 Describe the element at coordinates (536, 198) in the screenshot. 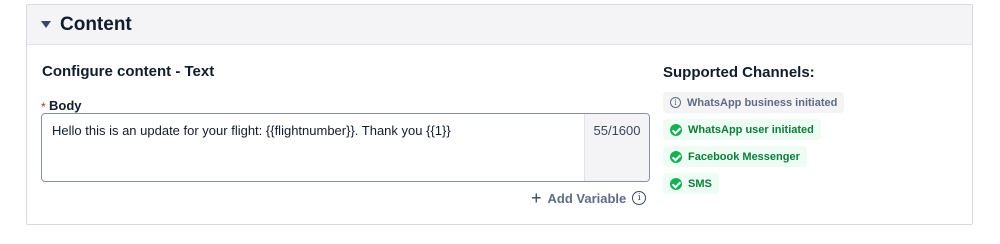

I see `plus-icon: +` at that location.